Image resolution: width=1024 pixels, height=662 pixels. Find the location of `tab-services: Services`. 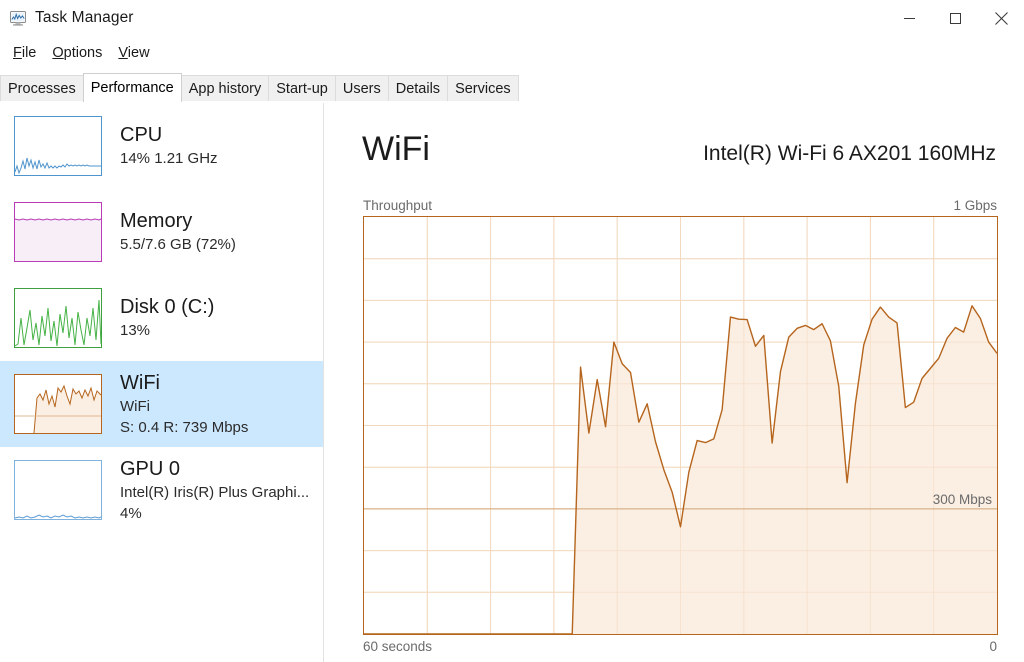

tab-services: Services is located at coordinates (483, 88).